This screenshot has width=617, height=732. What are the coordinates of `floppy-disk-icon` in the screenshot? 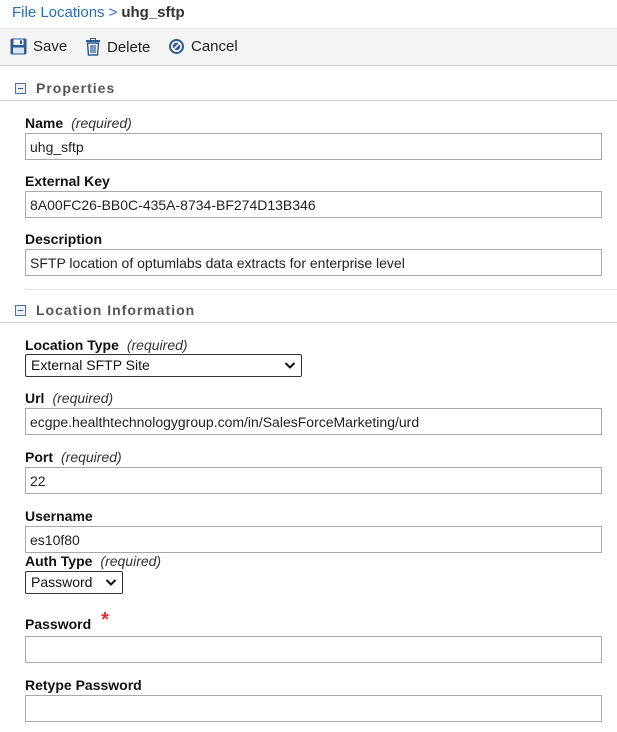 It's located at (18, 46).